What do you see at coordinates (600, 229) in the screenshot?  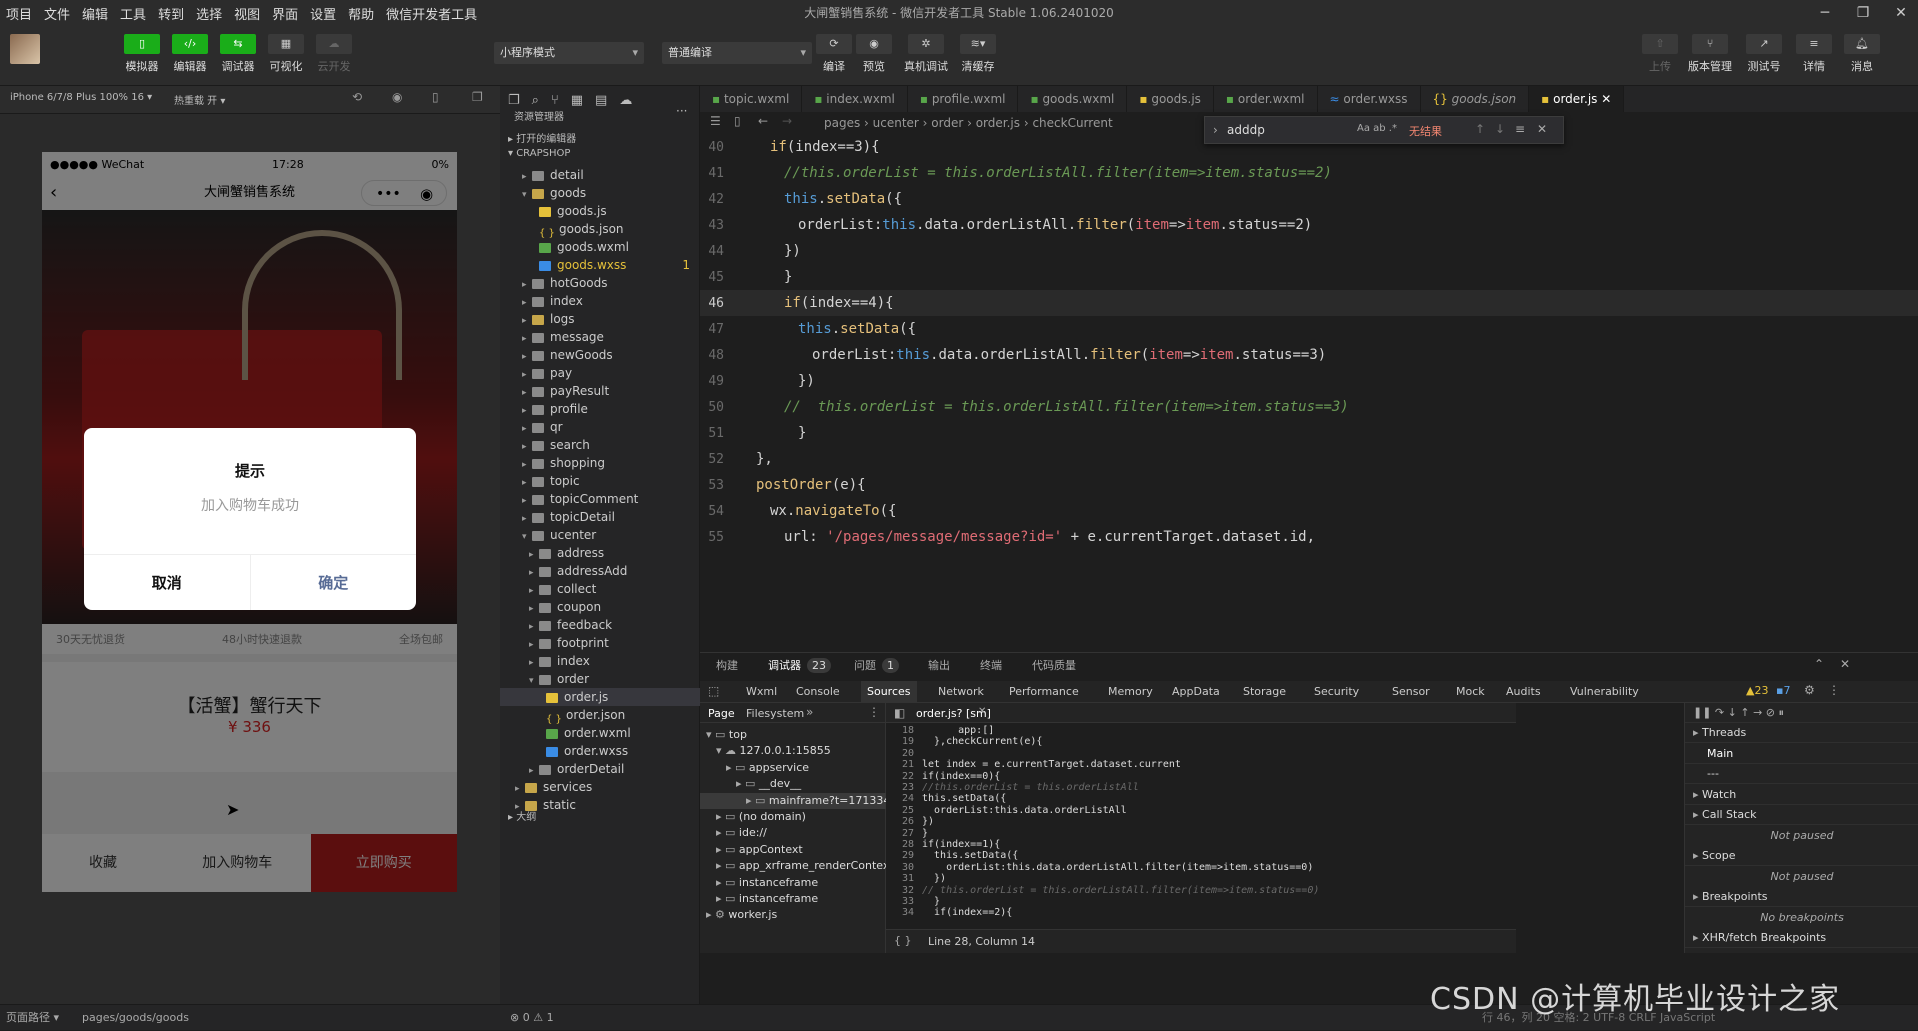 I see `tree-file: { } goods.json` at bounding box center [600, 229].